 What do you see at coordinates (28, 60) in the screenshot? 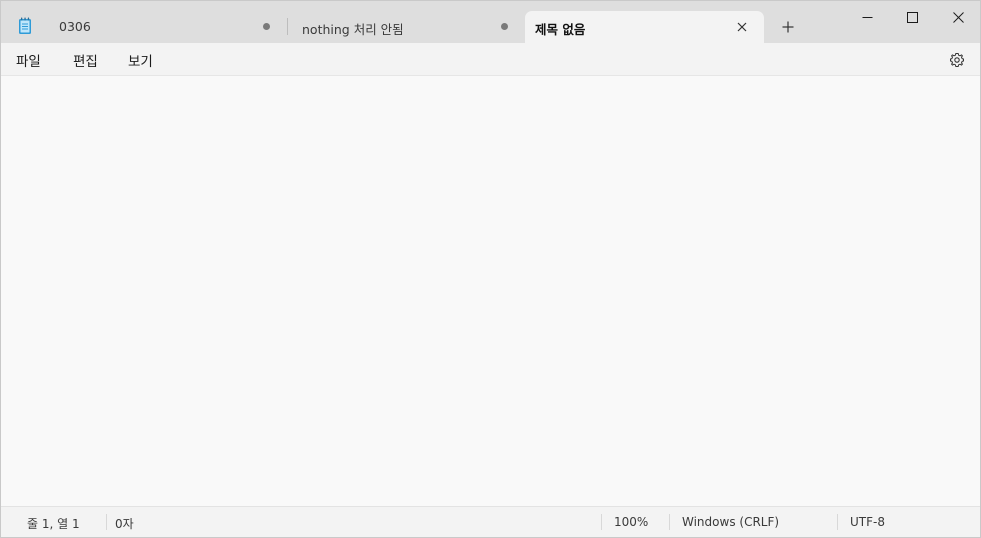
I see `menu-file: 파일` at bounding box center [28, 60].